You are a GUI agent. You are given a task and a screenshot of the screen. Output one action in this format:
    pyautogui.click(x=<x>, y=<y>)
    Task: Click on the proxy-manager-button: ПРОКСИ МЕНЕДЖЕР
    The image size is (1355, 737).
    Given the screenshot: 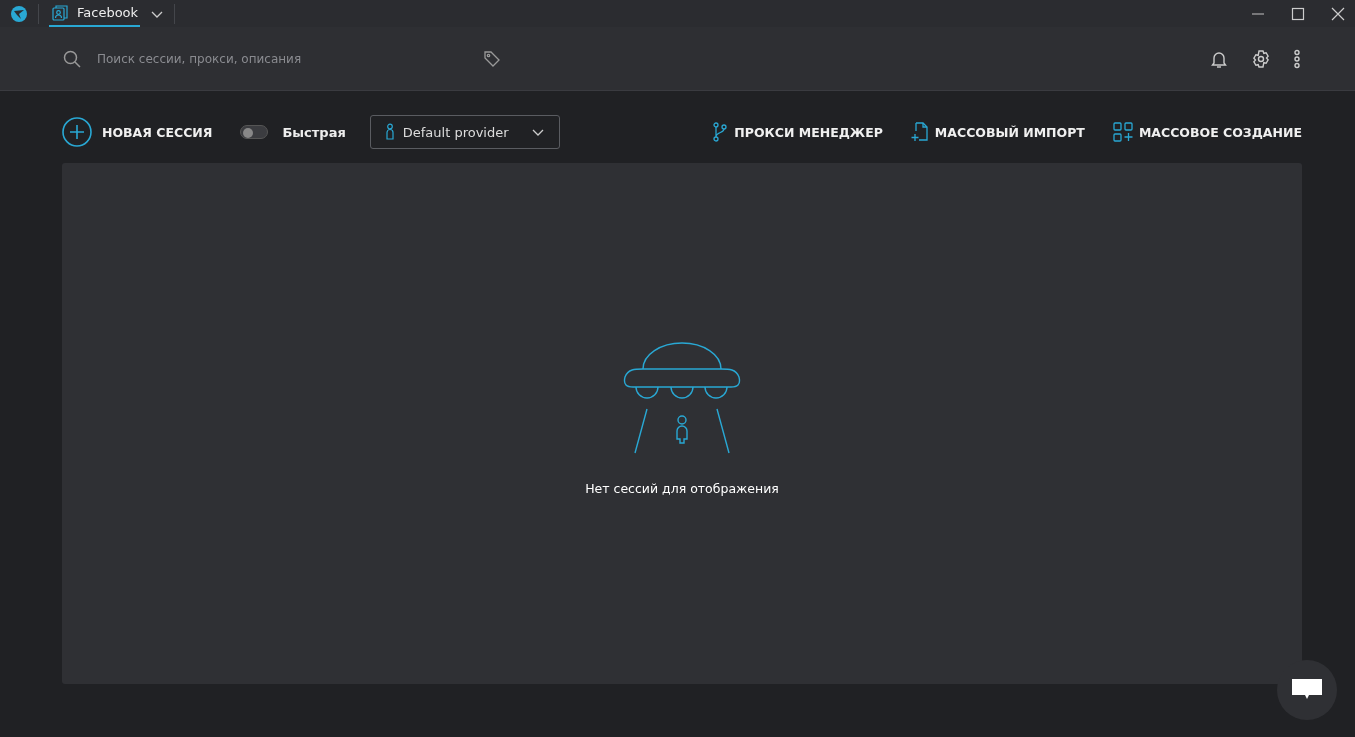 What is the action you would take?
    pyautogui.click(x=797, y=132)
    